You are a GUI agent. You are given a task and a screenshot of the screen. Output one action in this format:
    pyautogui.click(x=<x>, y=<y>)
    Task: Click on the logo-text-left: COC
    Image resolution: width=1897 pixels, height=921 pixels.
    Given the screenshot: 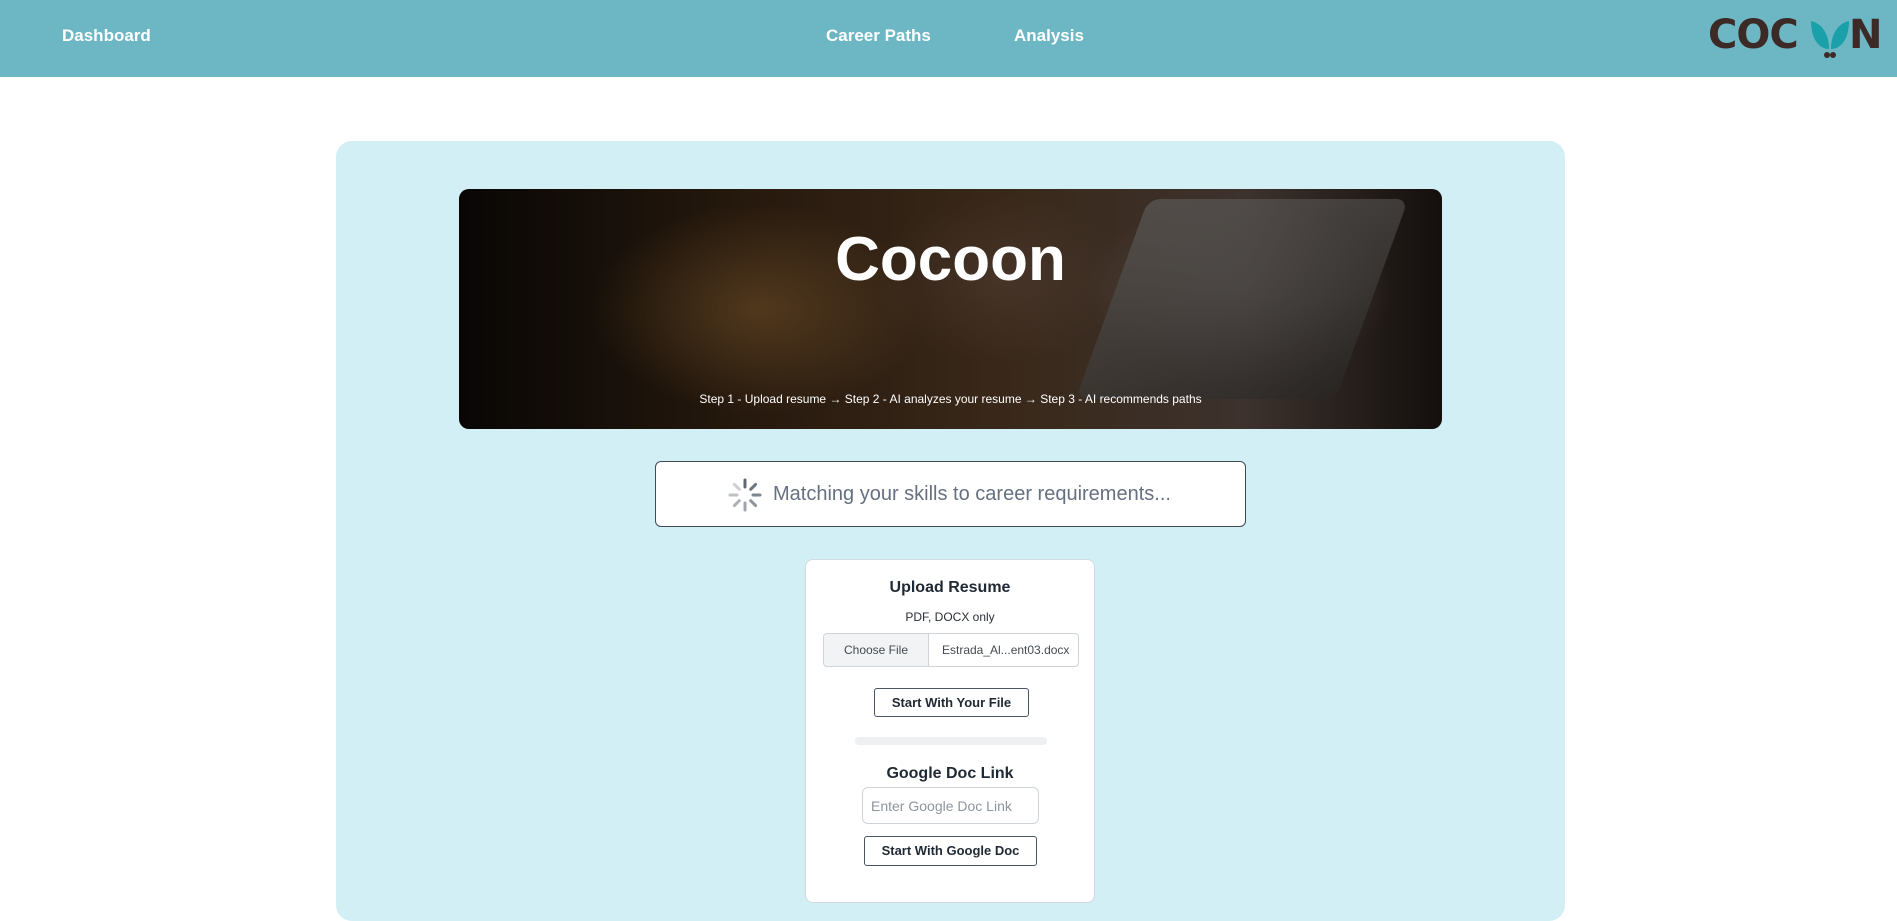 What is the action you would take?
    pyautogui.click(x=1753, y=35)
    